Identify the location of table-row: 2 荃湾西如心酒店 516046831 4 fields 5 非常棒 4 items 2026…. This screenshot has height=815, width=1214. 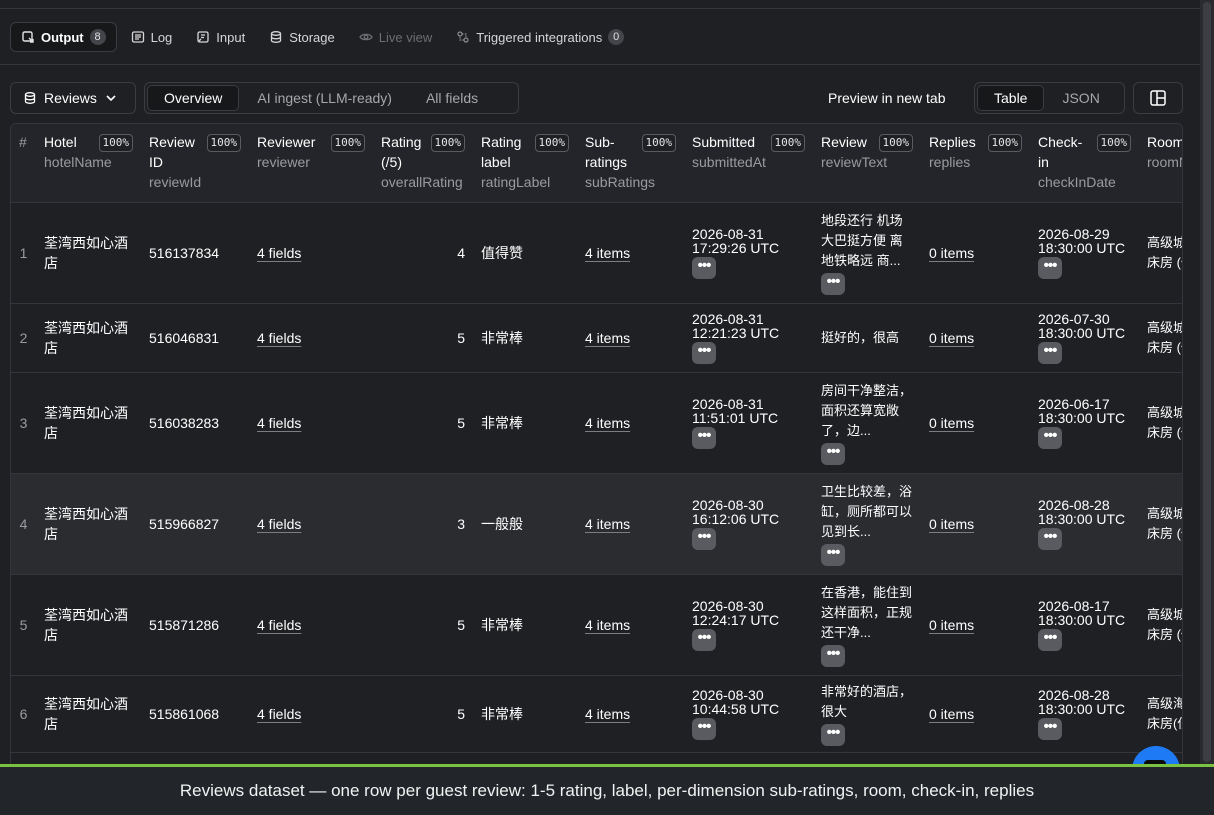
(596, 338).